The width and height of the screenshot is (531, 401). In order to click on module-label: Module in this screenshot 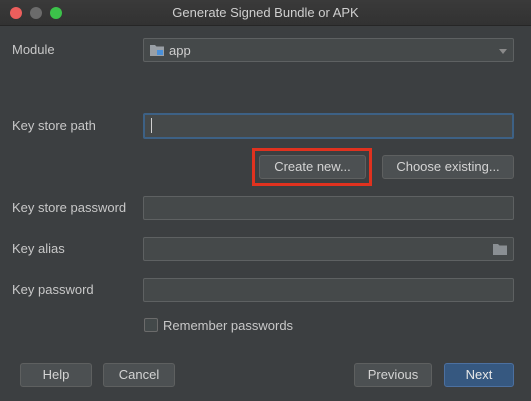, I will do `click(33, 49)`.